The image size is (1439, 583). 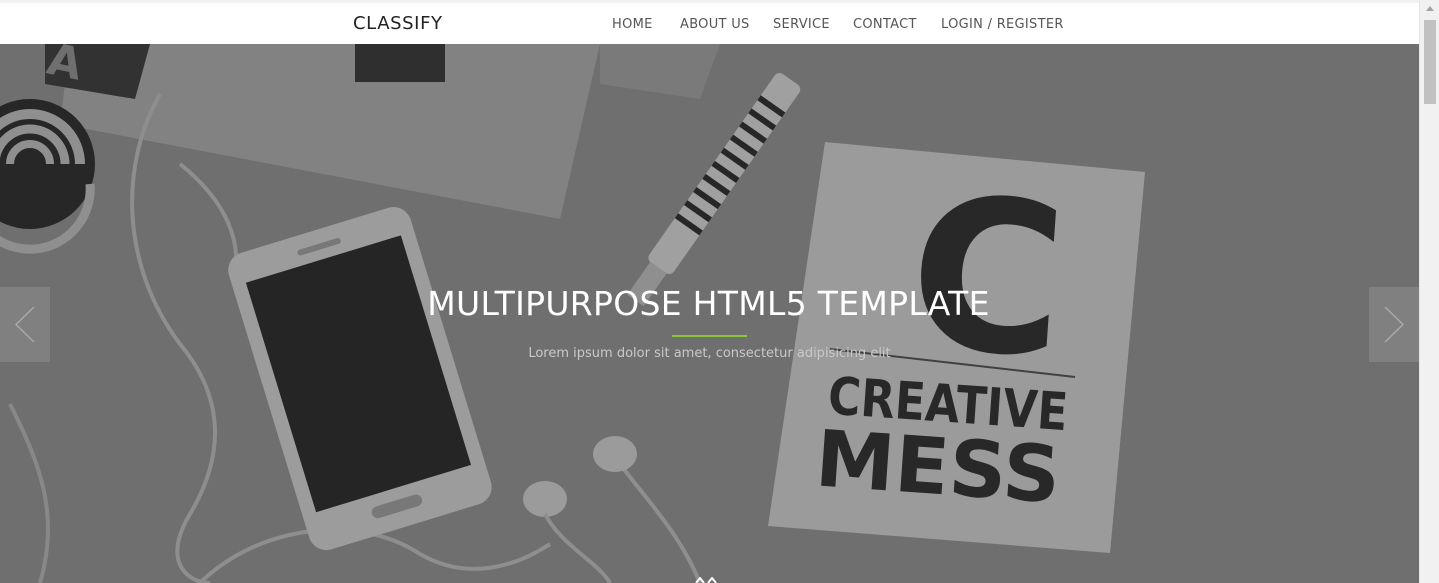 What do you see at coordinates (1429, 291) in the screenshot?
I see `page-scrollbar` at bounding box center [1429, 291].